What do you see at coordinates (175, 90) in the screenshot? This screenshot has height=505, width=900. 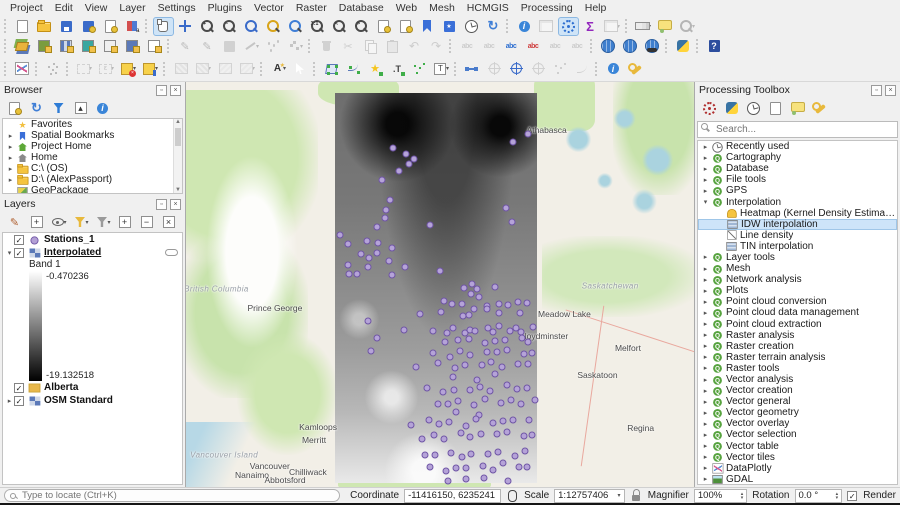 I see `browser-close-button: ×` at bounding box center [175, 90].